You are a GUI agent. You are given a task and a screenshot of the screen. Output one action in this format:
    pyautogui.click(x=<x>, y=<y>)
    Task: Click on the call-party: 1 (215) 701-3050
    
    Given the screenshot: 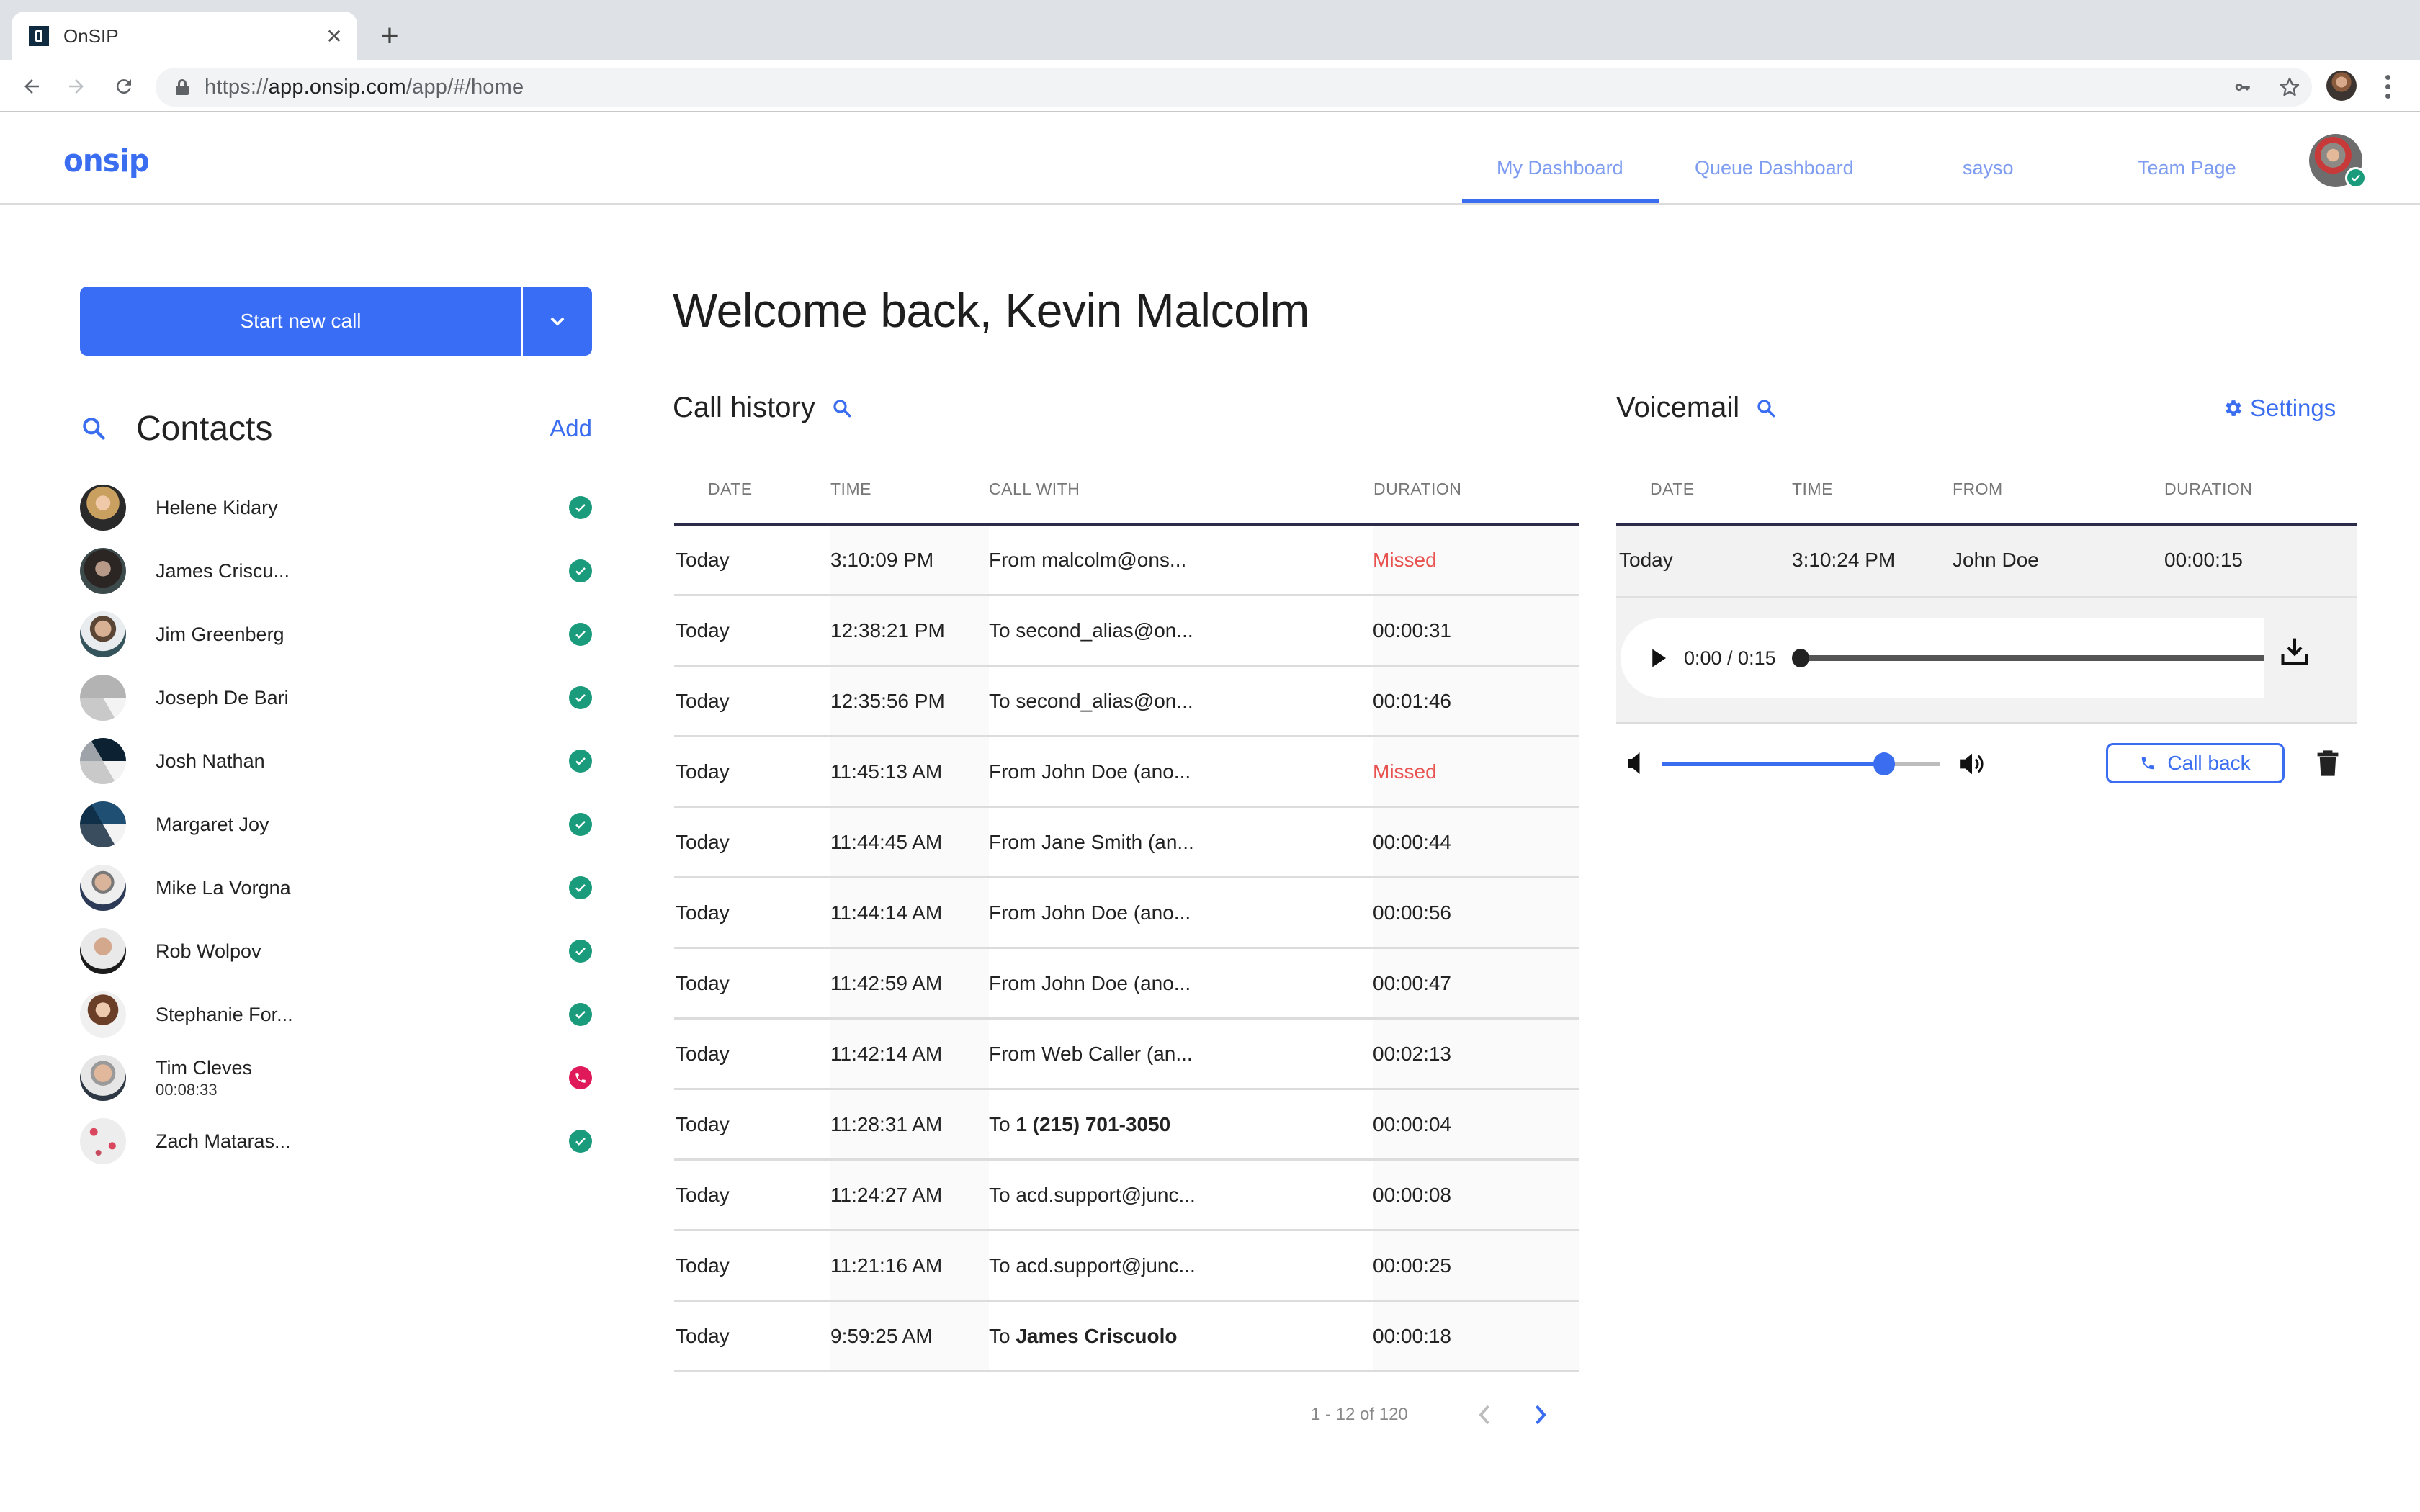 What is the action you would take?
    pyautogui.click(x=1093, y=1124)
    